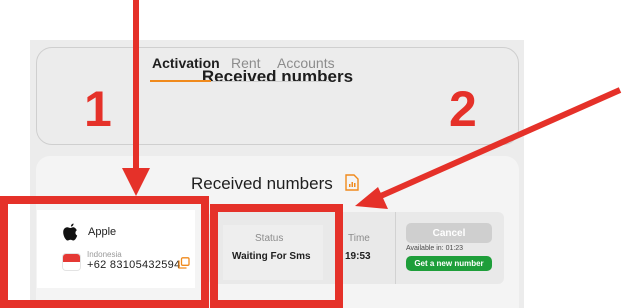 This screenshot has height=308, width=624. I want to click on document-chart-icon, so click(352, 182).